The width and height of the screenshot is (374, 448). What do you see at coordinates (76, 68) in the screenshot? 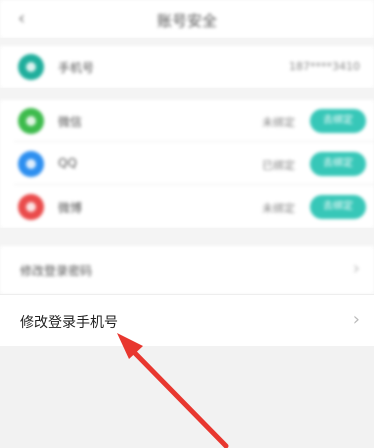
I see `phone-label: 手机号` at bounding box center [76, 68].